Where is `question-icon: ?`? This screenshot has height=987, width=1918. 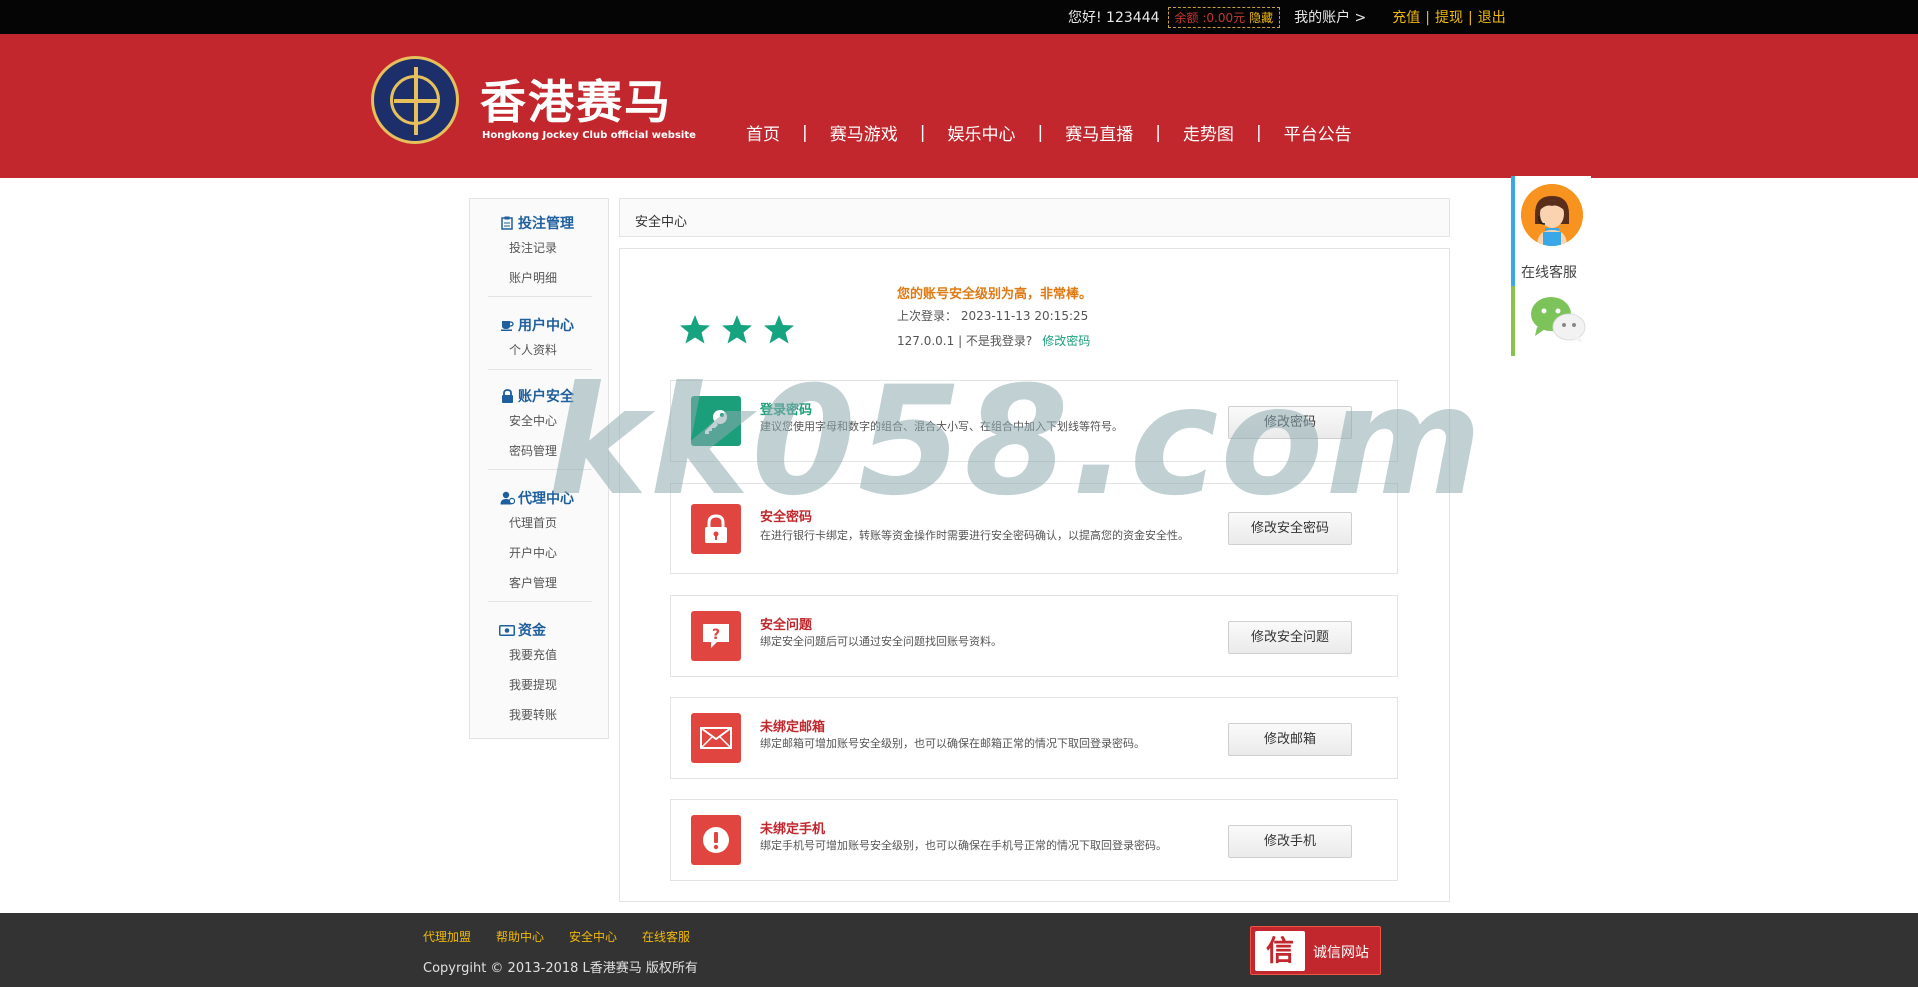
question-icon: ? is located at coordinates (716, 636).